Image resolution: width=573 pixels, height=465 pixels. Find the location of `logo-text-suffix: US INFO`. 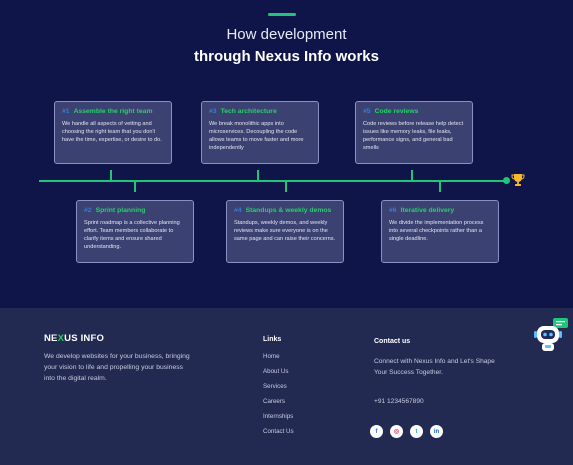

logo-text-suffix: US INFO is located at coordinates (84, 338).